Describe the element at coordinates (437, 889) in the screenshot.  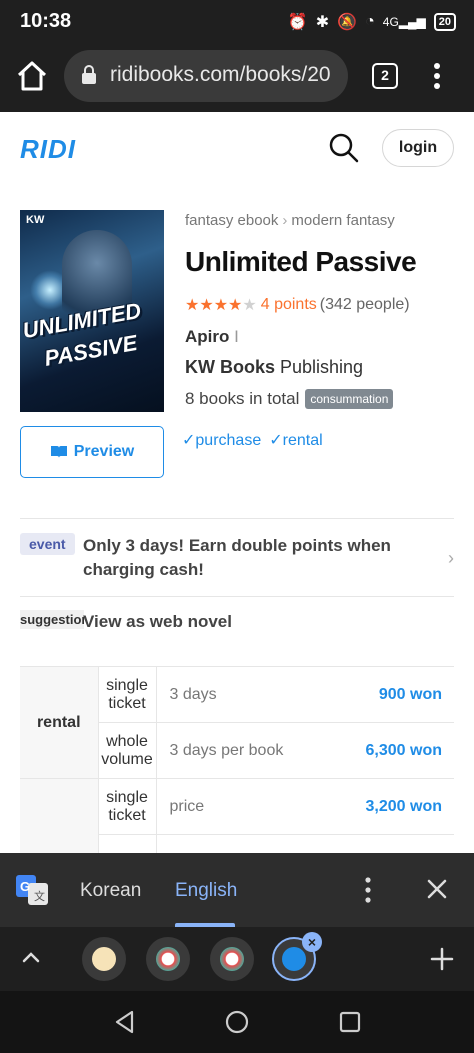
I see `close-icon` at that location.